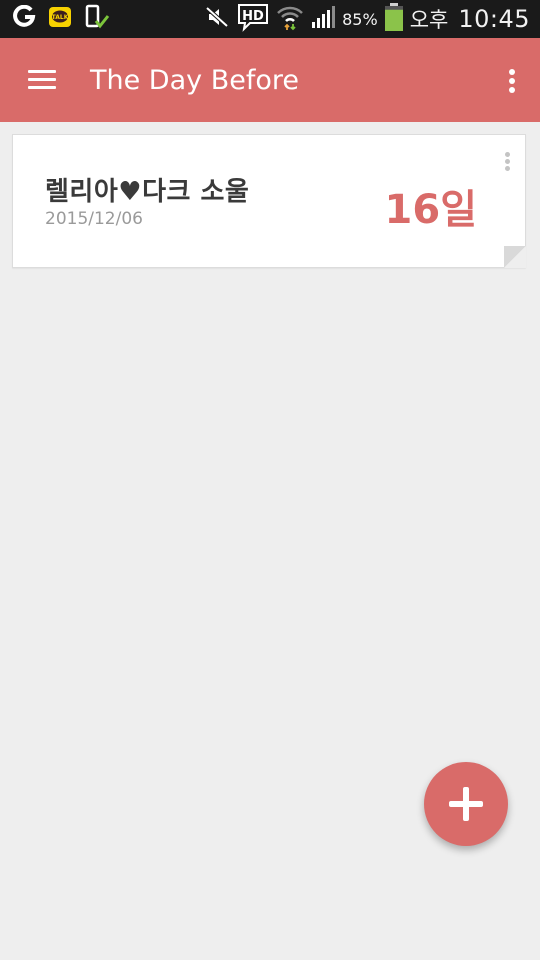 The image size is (540, 960). What do you see at coordinates (253, 16) in the screenshot?
I see `hd-label: HD` at bounding box center [253, 16].